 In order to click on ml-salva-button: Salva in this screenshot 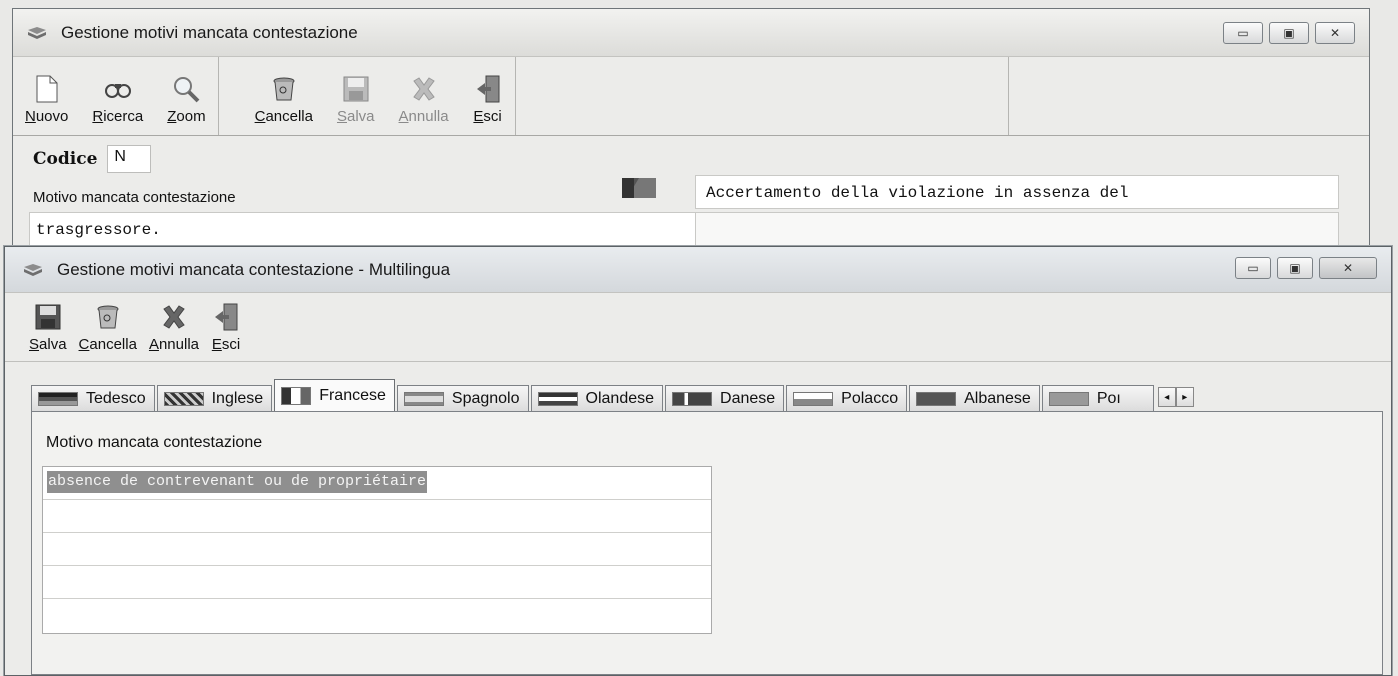, I will do `click(48, 327)`.